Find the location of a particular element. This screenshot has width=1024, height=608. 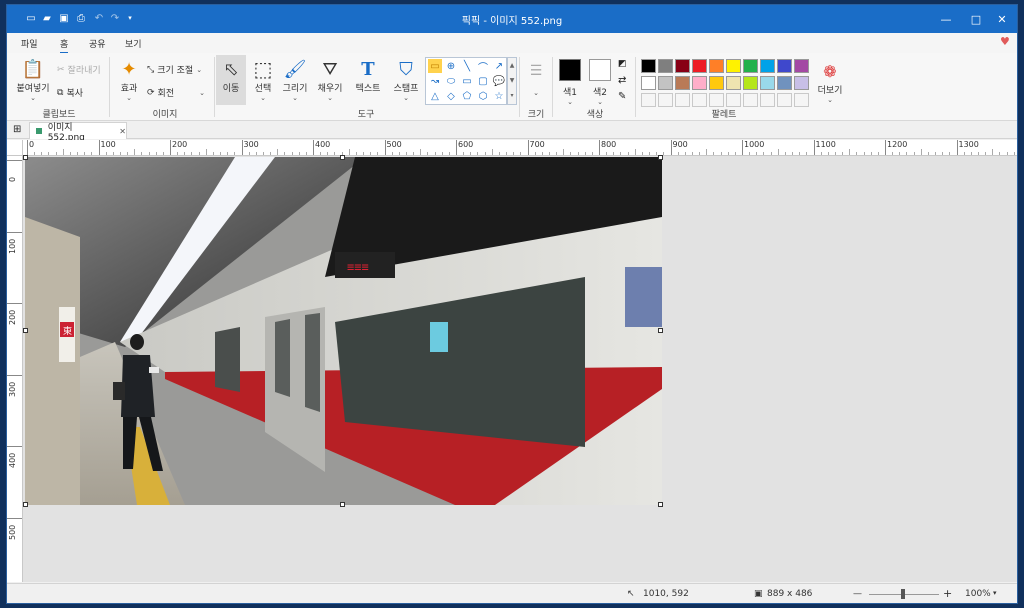

close-button: ✕ is located at coordinates (1002, 19).